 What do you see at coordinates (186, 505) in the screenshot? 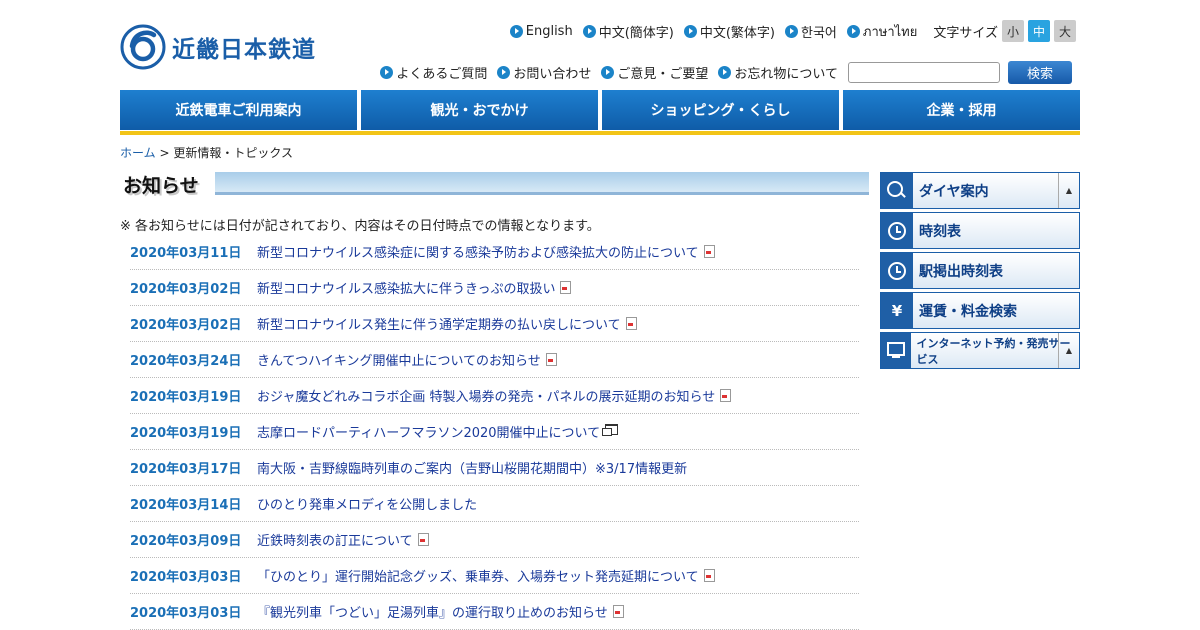
I see `news-date: 2020年03月14日` at bounding box center [186, 505].